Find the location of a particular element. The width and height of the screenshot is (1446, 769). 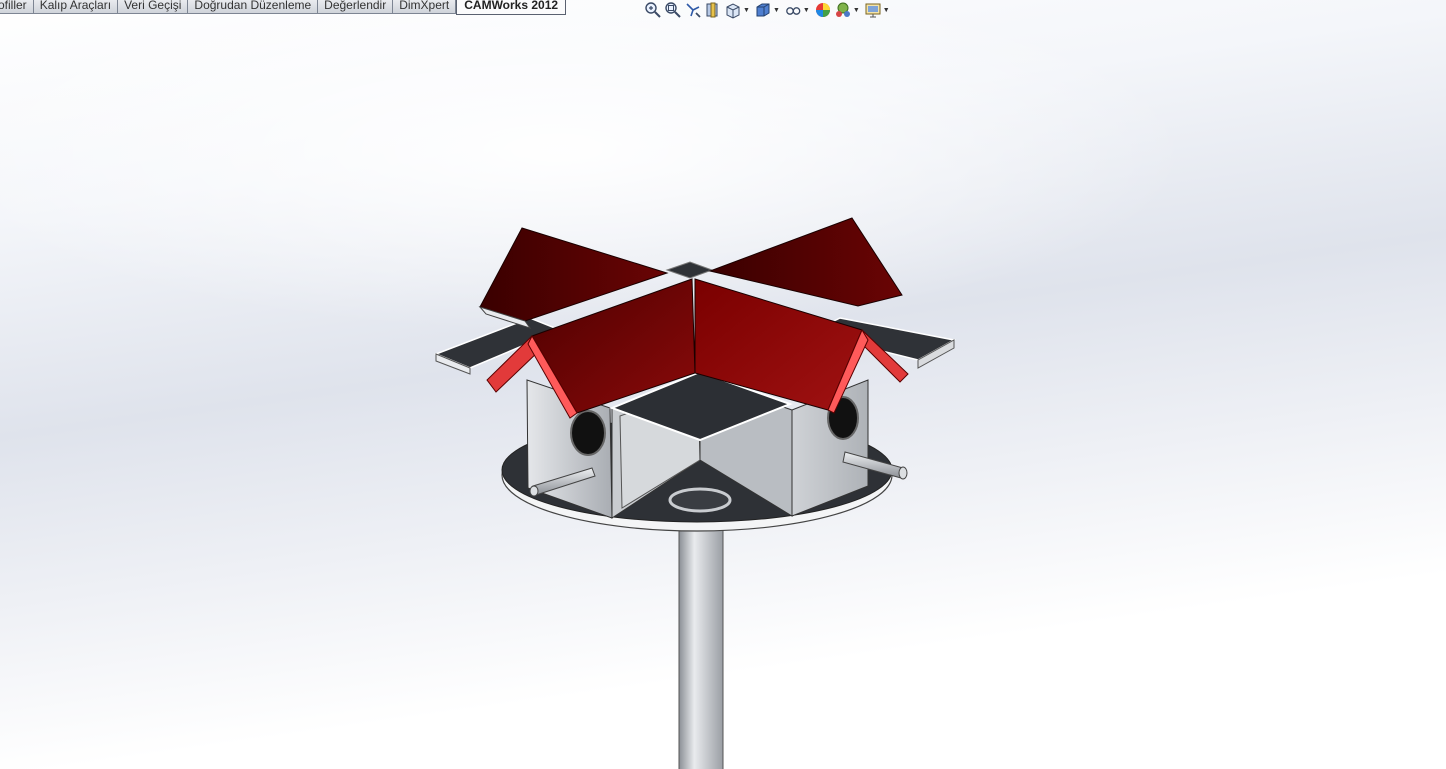

entrance-hole-left is located at coordinates (588, 433).